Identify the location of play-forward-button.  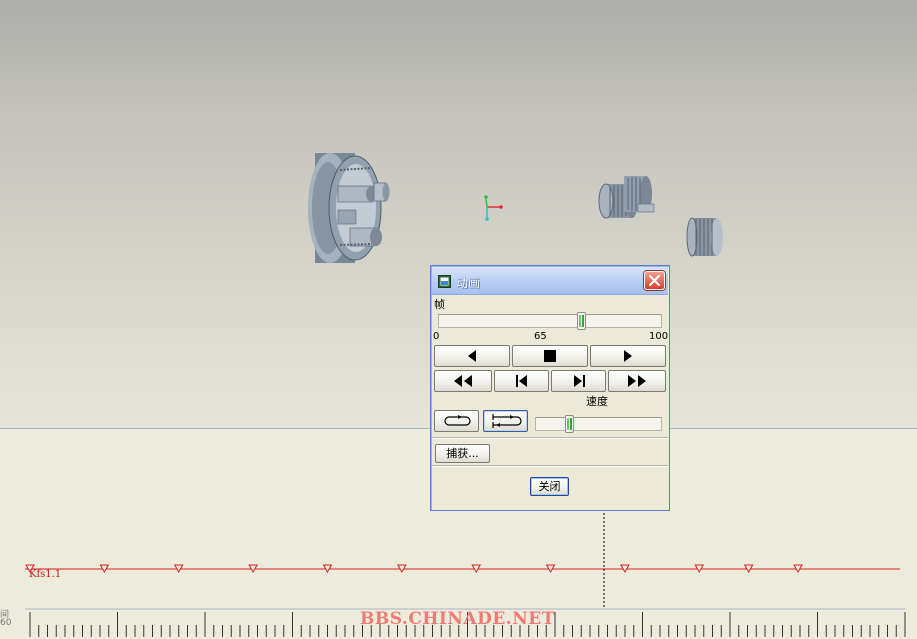
(628, 356).